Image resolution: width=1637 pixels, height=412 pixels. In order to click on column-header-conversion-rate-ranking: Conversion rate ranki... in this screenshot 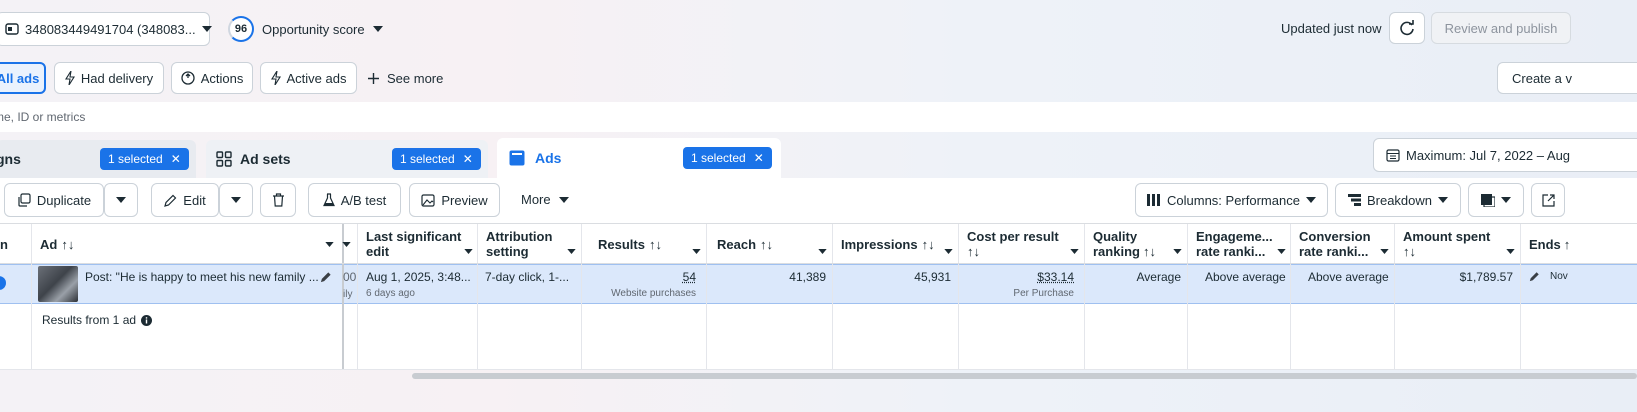, I will do `click(1342, 244)`.